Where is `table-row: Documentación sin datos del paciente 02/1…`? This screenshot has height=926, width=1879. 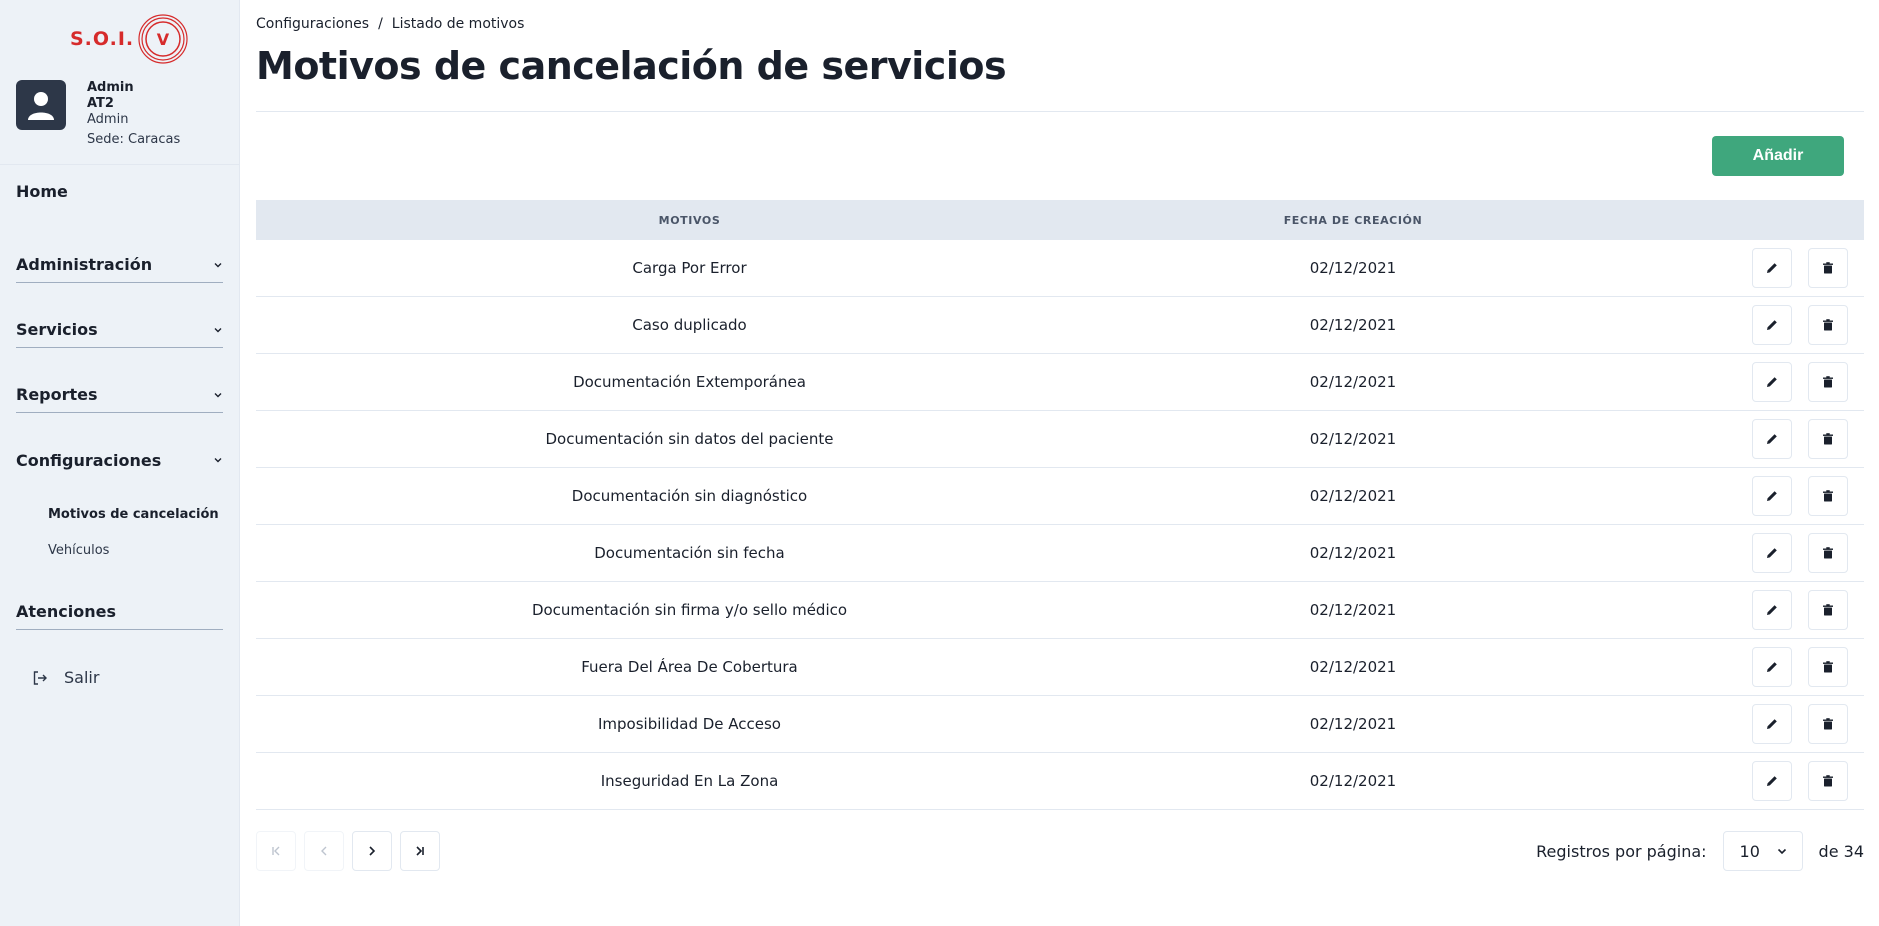 table-row: Documentación sin datos del paciente 02/1… is located at coordinates (1060, 439).